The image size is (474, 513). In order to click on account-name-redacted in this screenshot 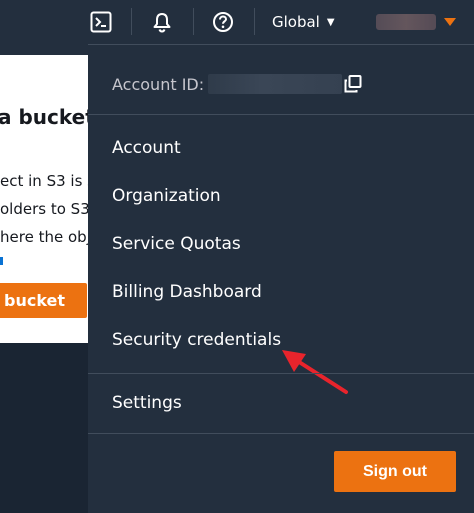, I will do `click(406, 22)`.